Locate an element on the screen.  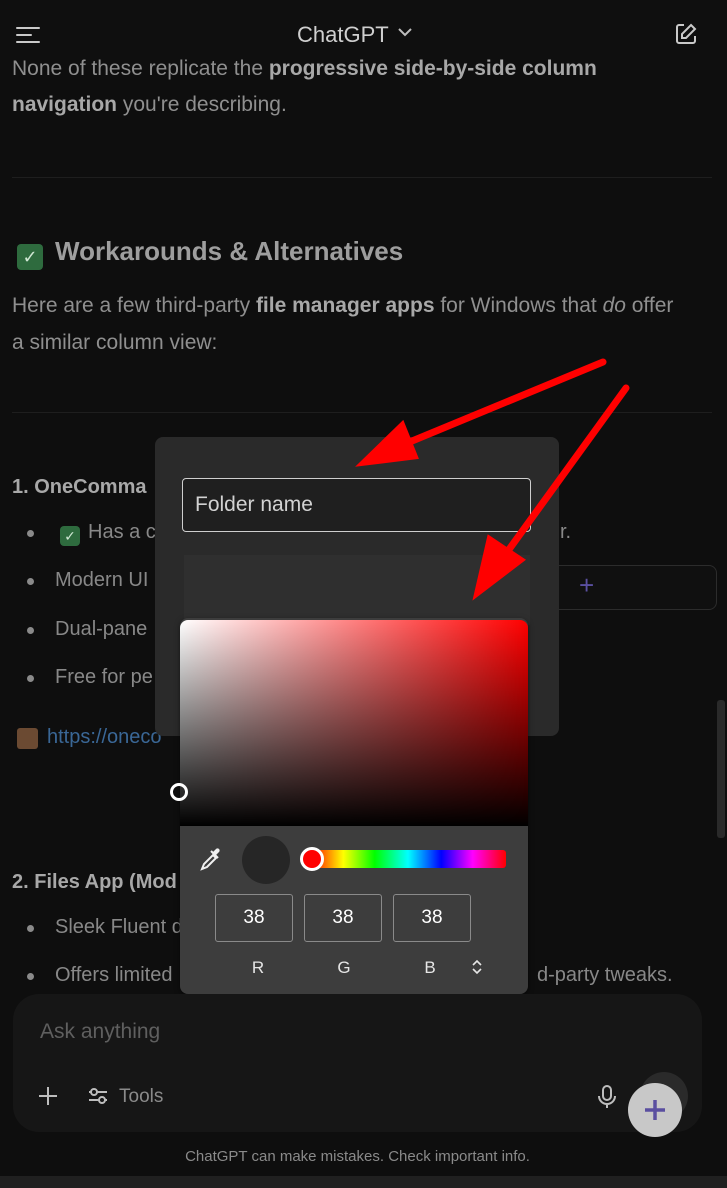
bottom-strip is located at coordinates (363, 1182).